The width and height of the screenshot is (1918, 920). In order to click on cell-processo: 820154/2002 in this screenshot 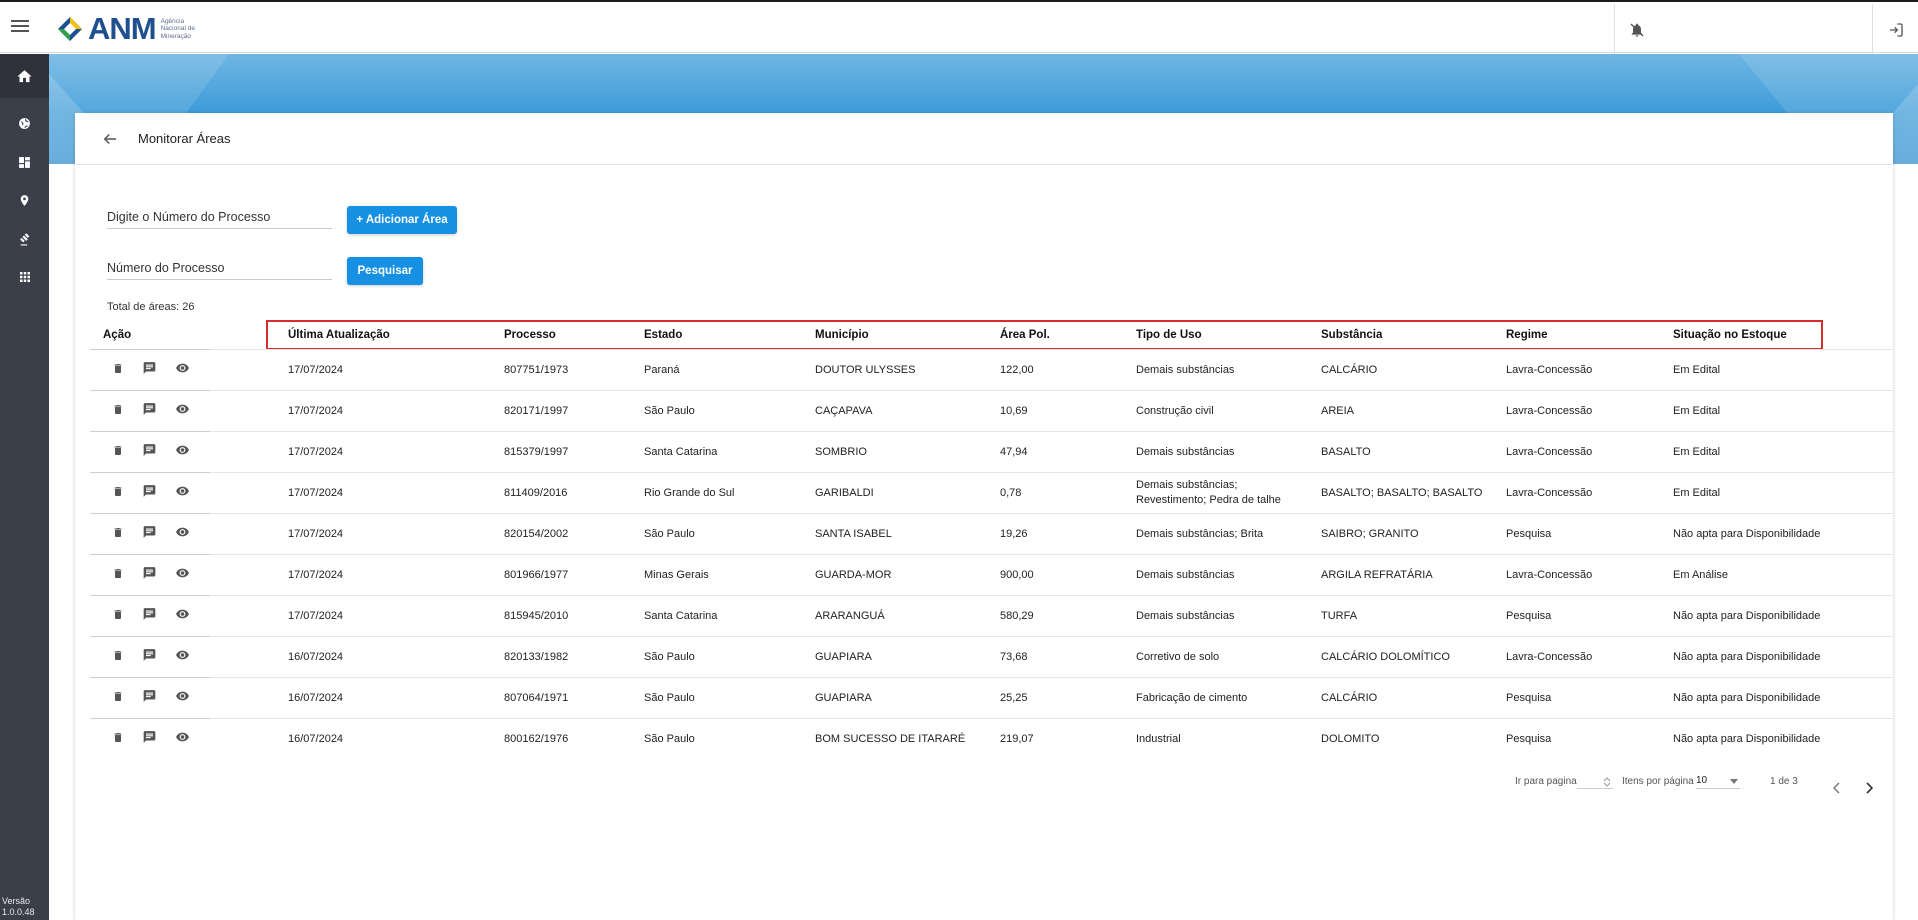, I will do `click(536, 534)`.